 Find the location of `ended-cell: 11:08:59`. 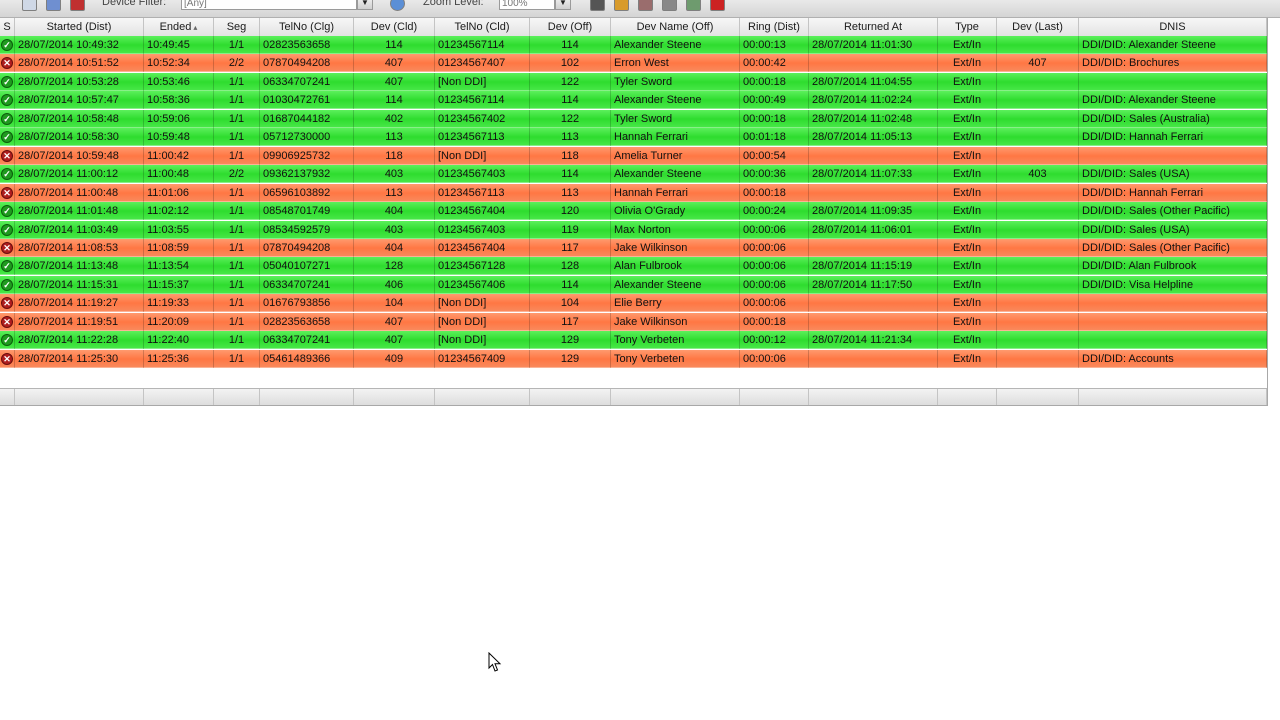

ended-cell: 11:08:59 is located at coordinates (179, 247).